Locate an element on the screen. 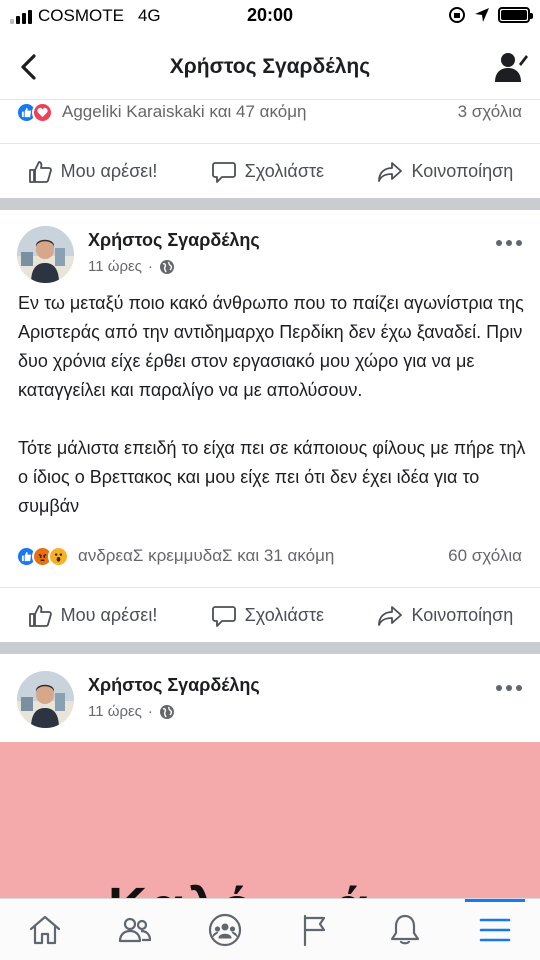 This screenshot has width=540, height=960. orientation-lock-icon is located at coordinates (457, 15).